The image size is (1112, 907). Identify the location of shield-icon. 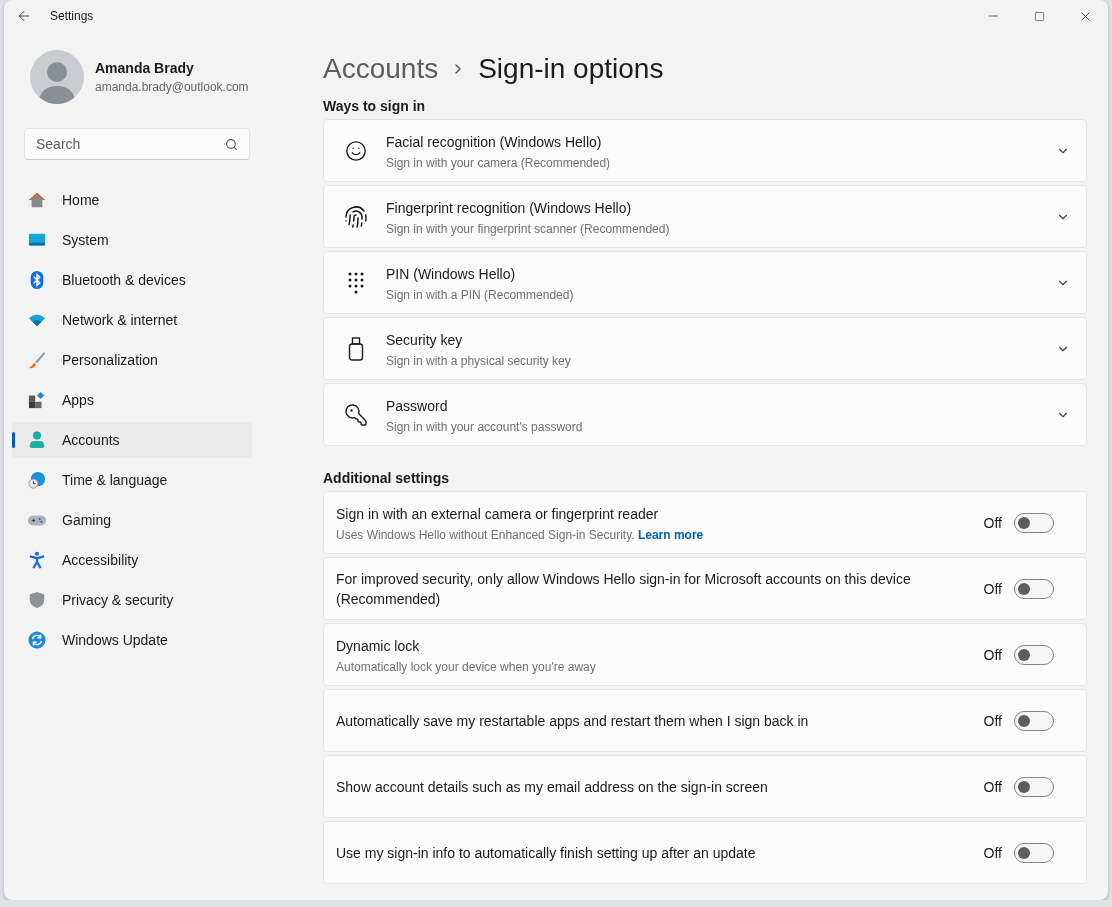
(37, 600).